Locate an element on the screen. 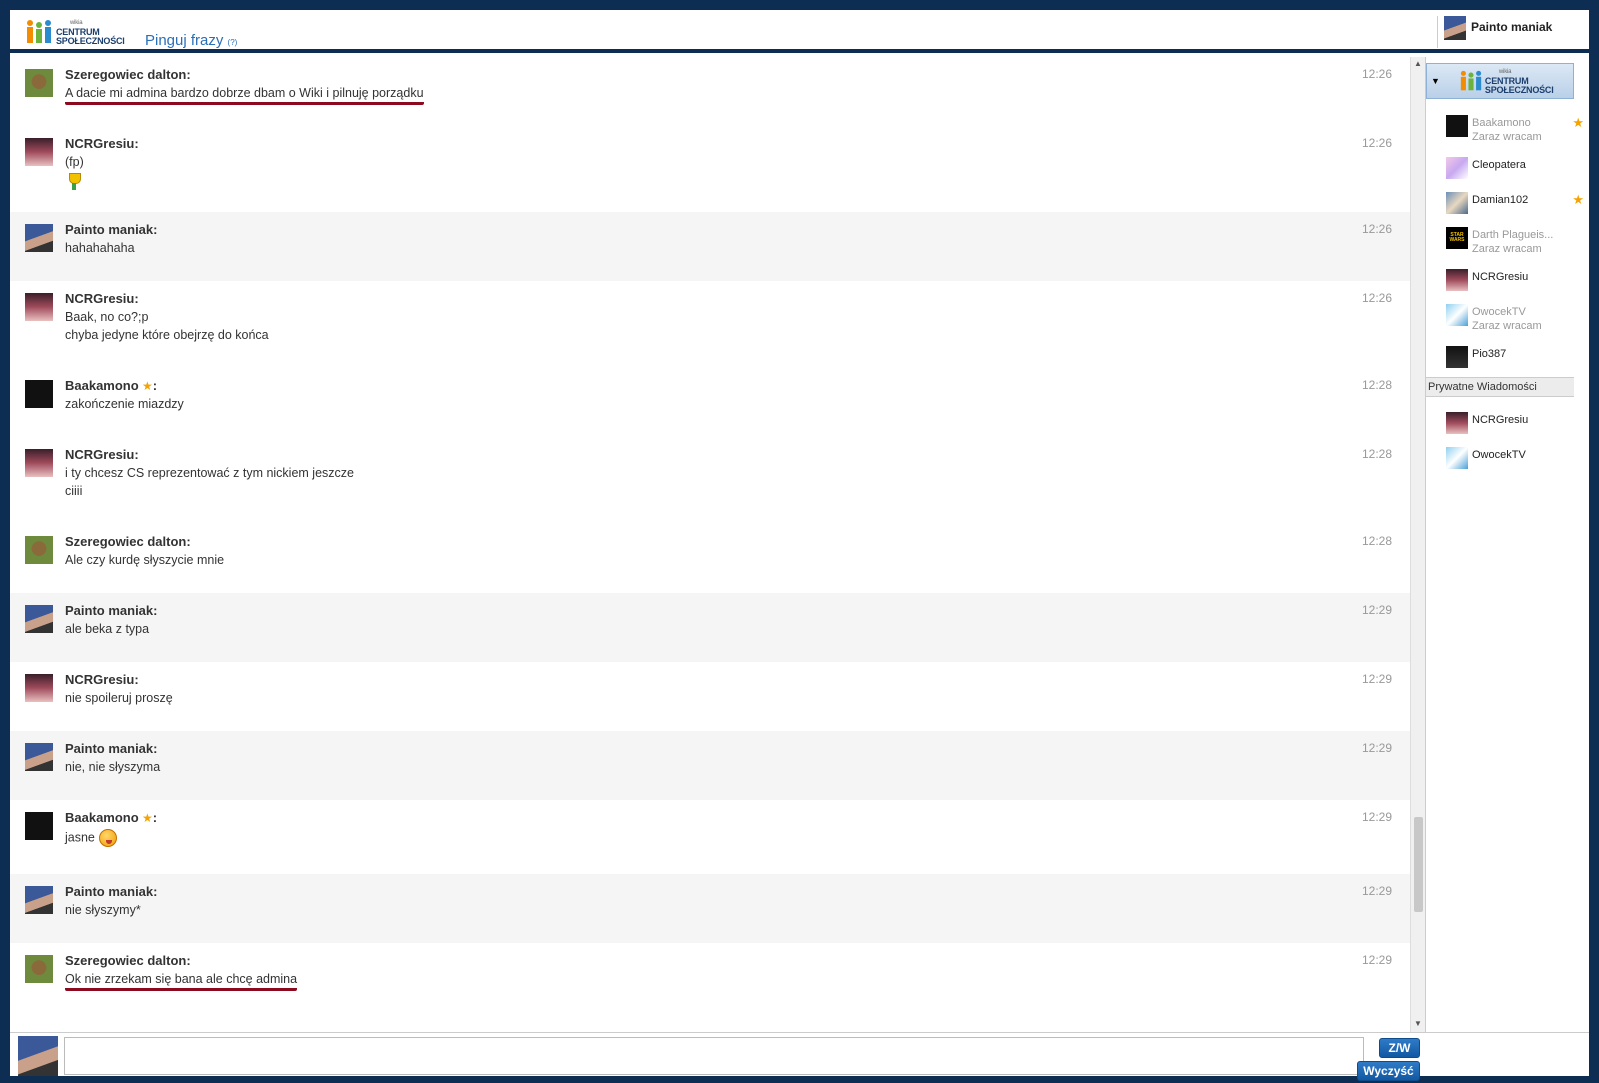 The height and width of the screenshot is (1083, 1599). ping-phrases-link: Pinguj frazy (?) is located at coordinates (191, 40).